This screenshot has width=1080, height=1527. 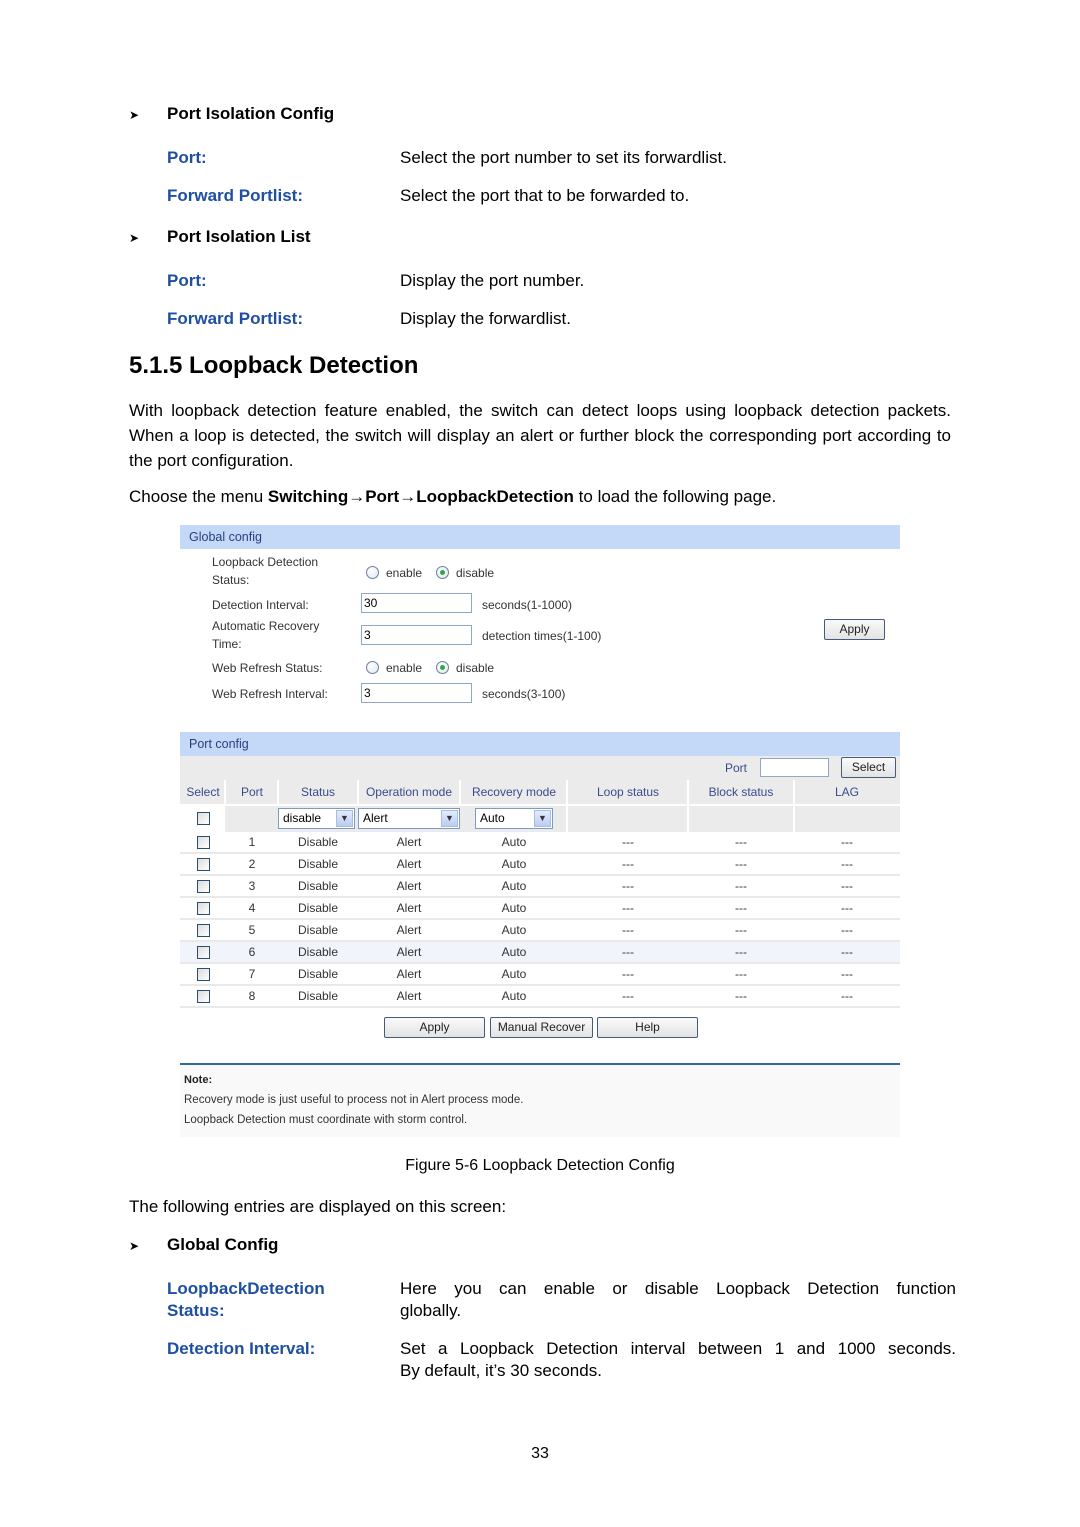 What do you see at coordinates (442, 572) in the screenshot?
I see `loopback-status-disable-radio` at bounding box center [442, 572].